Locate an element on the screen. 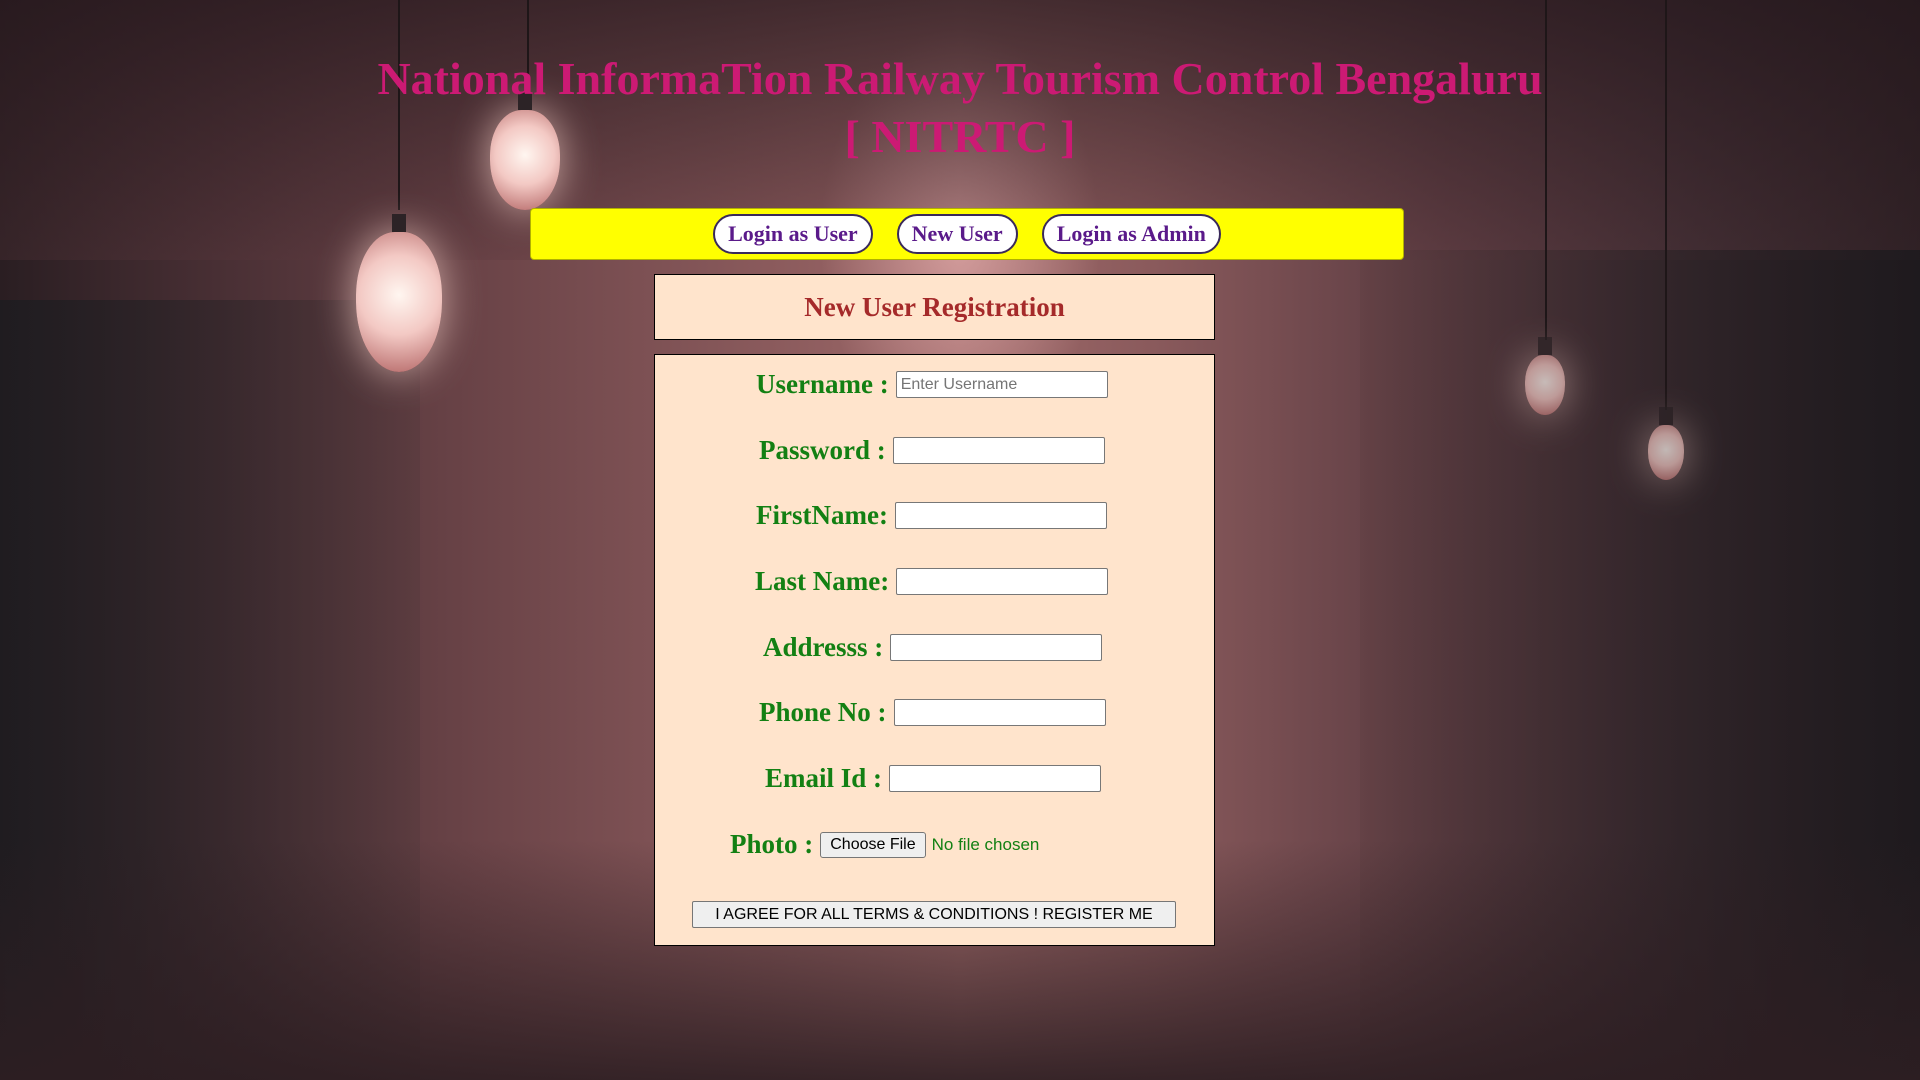  nav-bar: Login as User New User Login as Admin is located at coordinates (967, 234).